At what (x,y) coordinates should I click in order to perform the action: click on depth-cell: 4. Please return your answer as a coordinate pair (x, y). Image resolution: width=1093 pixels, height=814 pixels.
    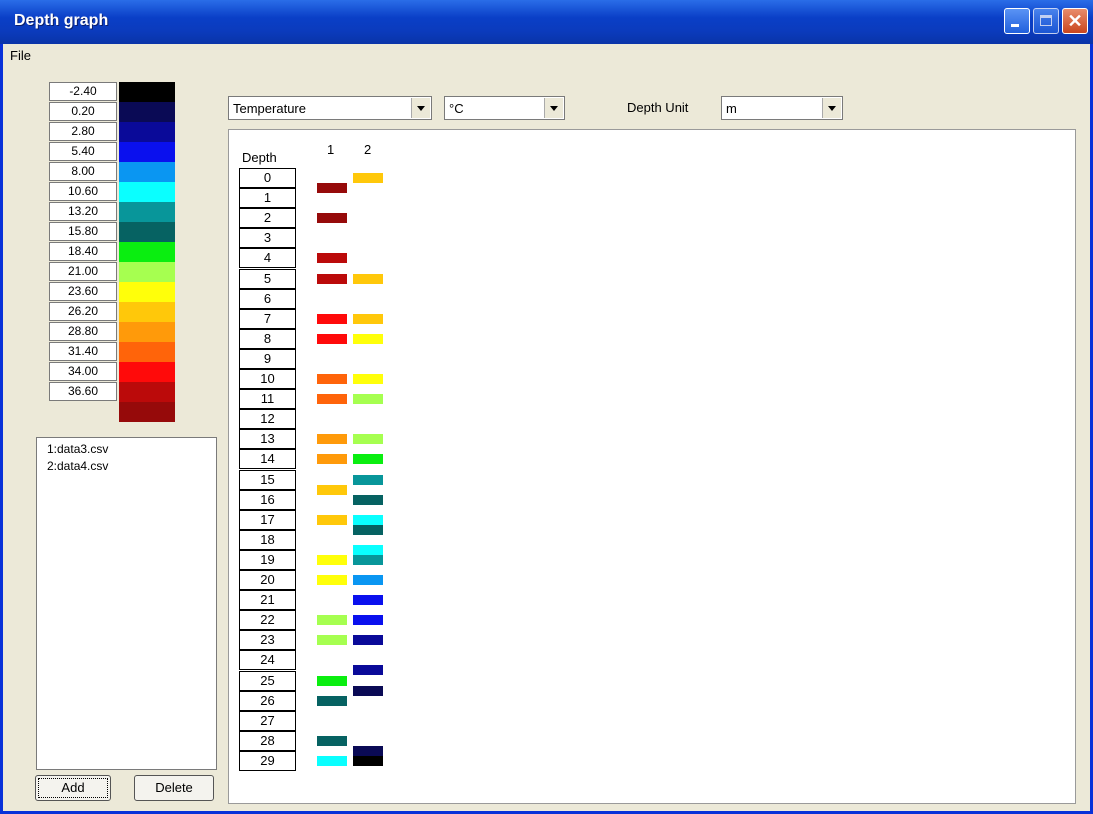
    Looking at the image, I should click on (267, 258).